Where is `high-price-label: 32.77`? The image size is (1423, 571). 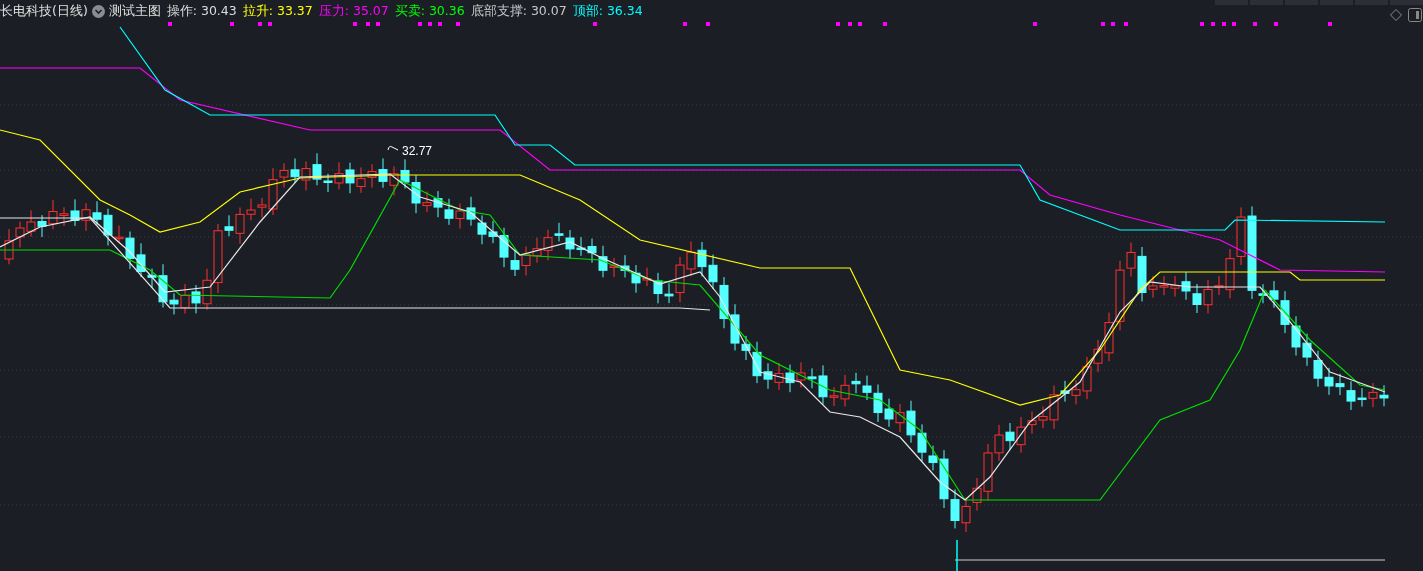 high-price-label: 32.77 is located at coordinates (417, 151).